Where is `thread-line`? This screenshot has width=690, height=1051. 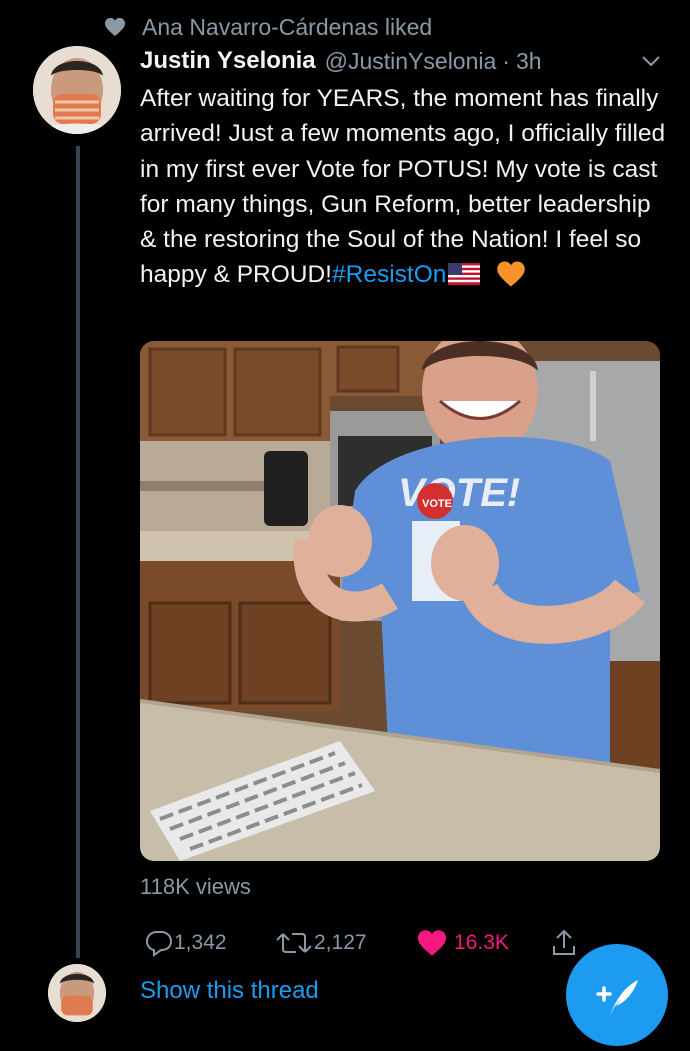
thread-line is located at coordinates (78, 552).